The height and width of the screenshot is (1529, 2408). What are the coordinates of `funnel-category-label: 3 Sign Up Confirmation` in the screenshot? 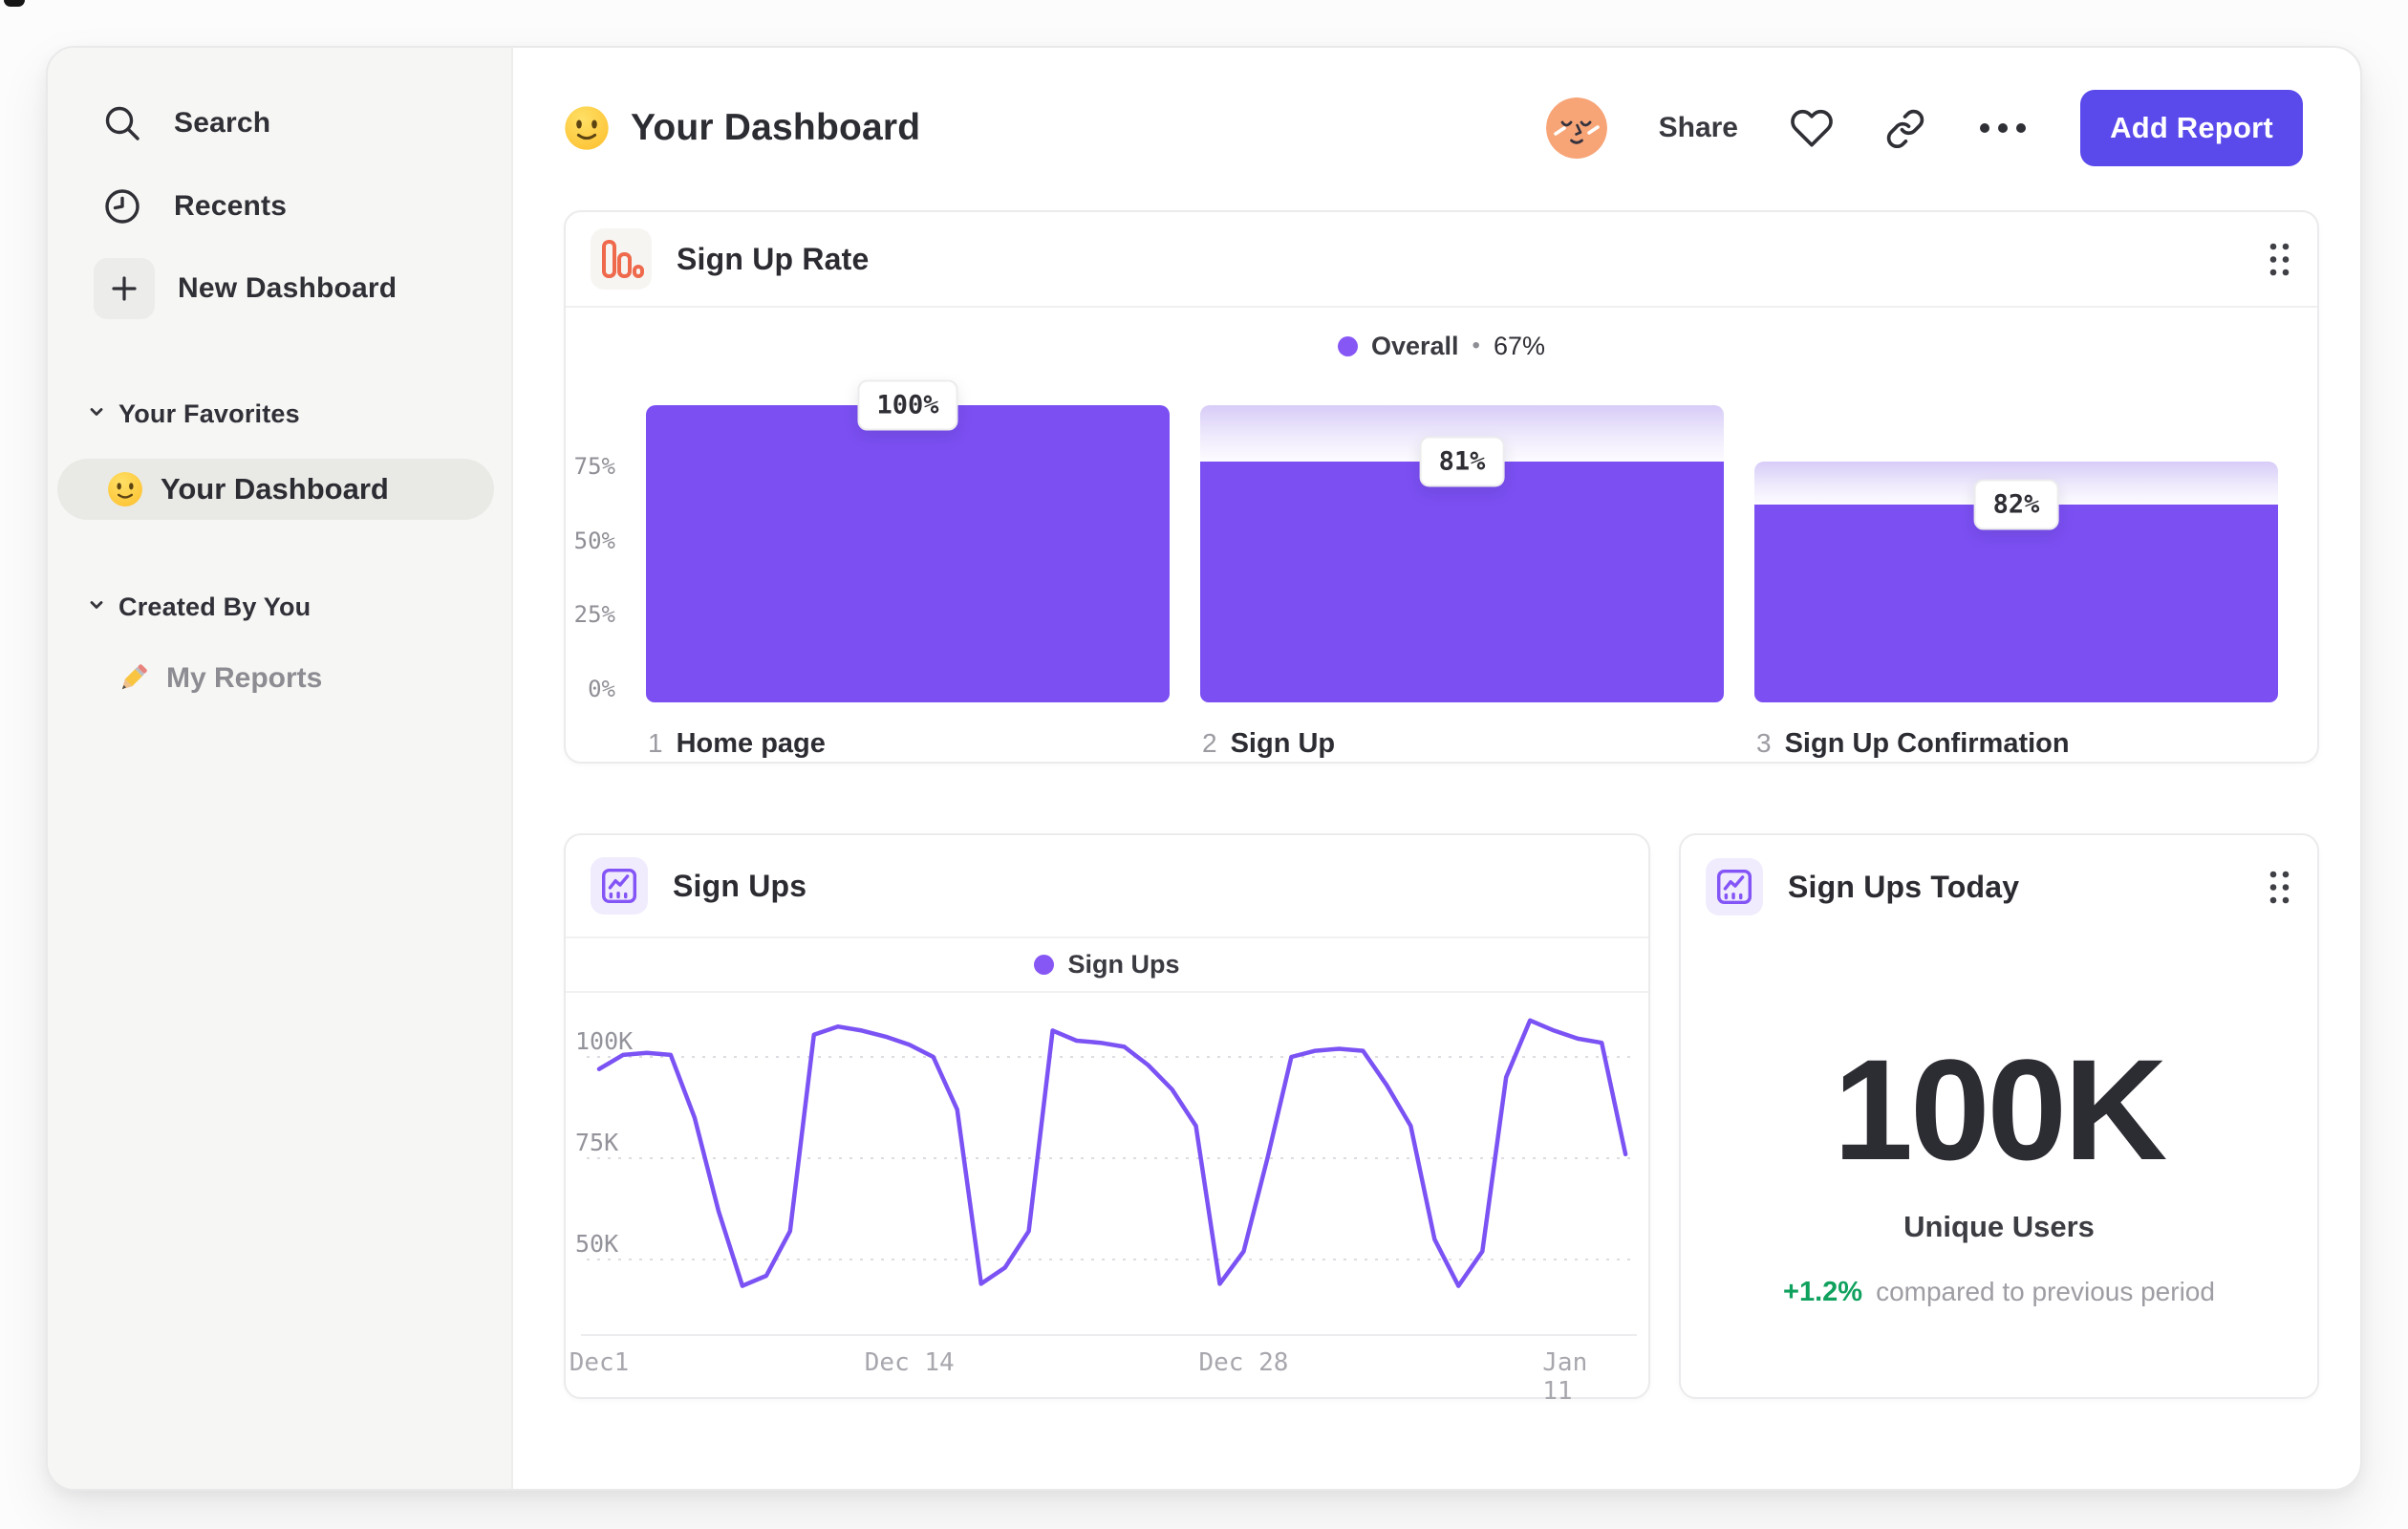 It's located at (1913, 744).